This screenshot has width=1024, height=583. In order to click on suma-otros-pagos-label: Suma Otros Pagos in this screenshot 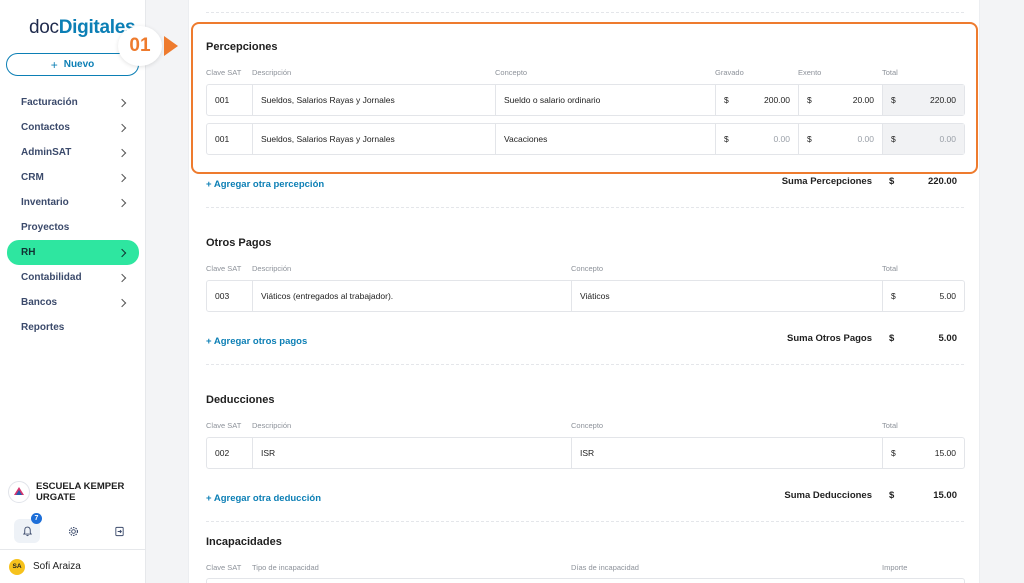, I will do `click(829, 338)`.